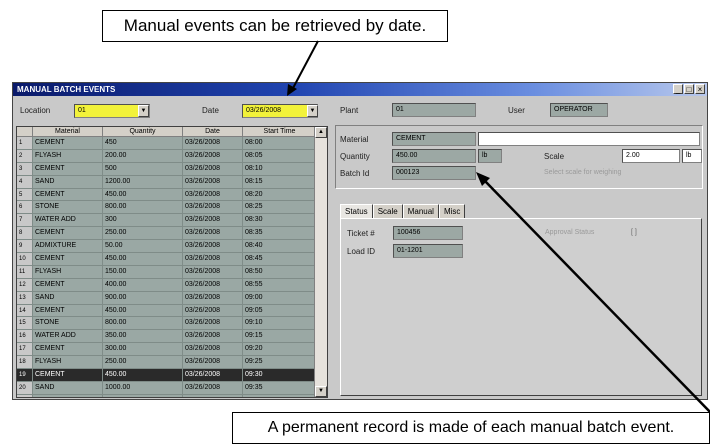 The image size is (710, 444). Describe the element at coordinates (280, 336) in the screenshot. I see `table-cell: 09:15` at that location.